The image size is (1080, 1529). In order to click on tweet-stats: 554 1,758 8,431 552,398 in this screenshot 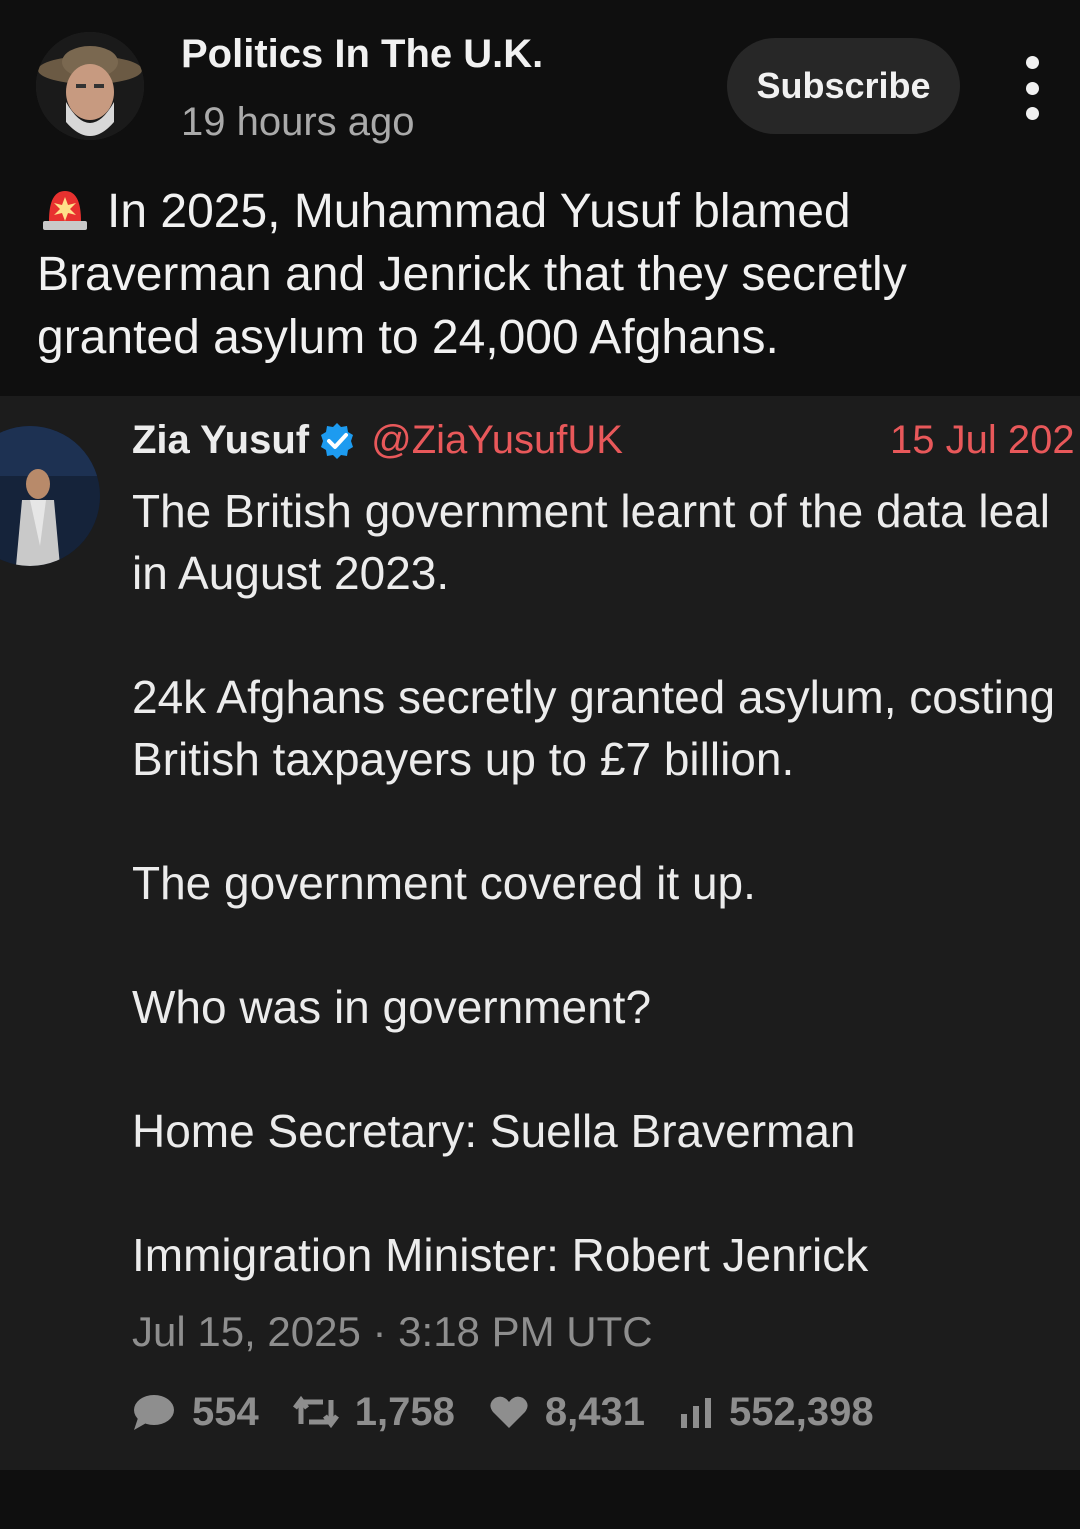, I will do `click(520, 1412)`.